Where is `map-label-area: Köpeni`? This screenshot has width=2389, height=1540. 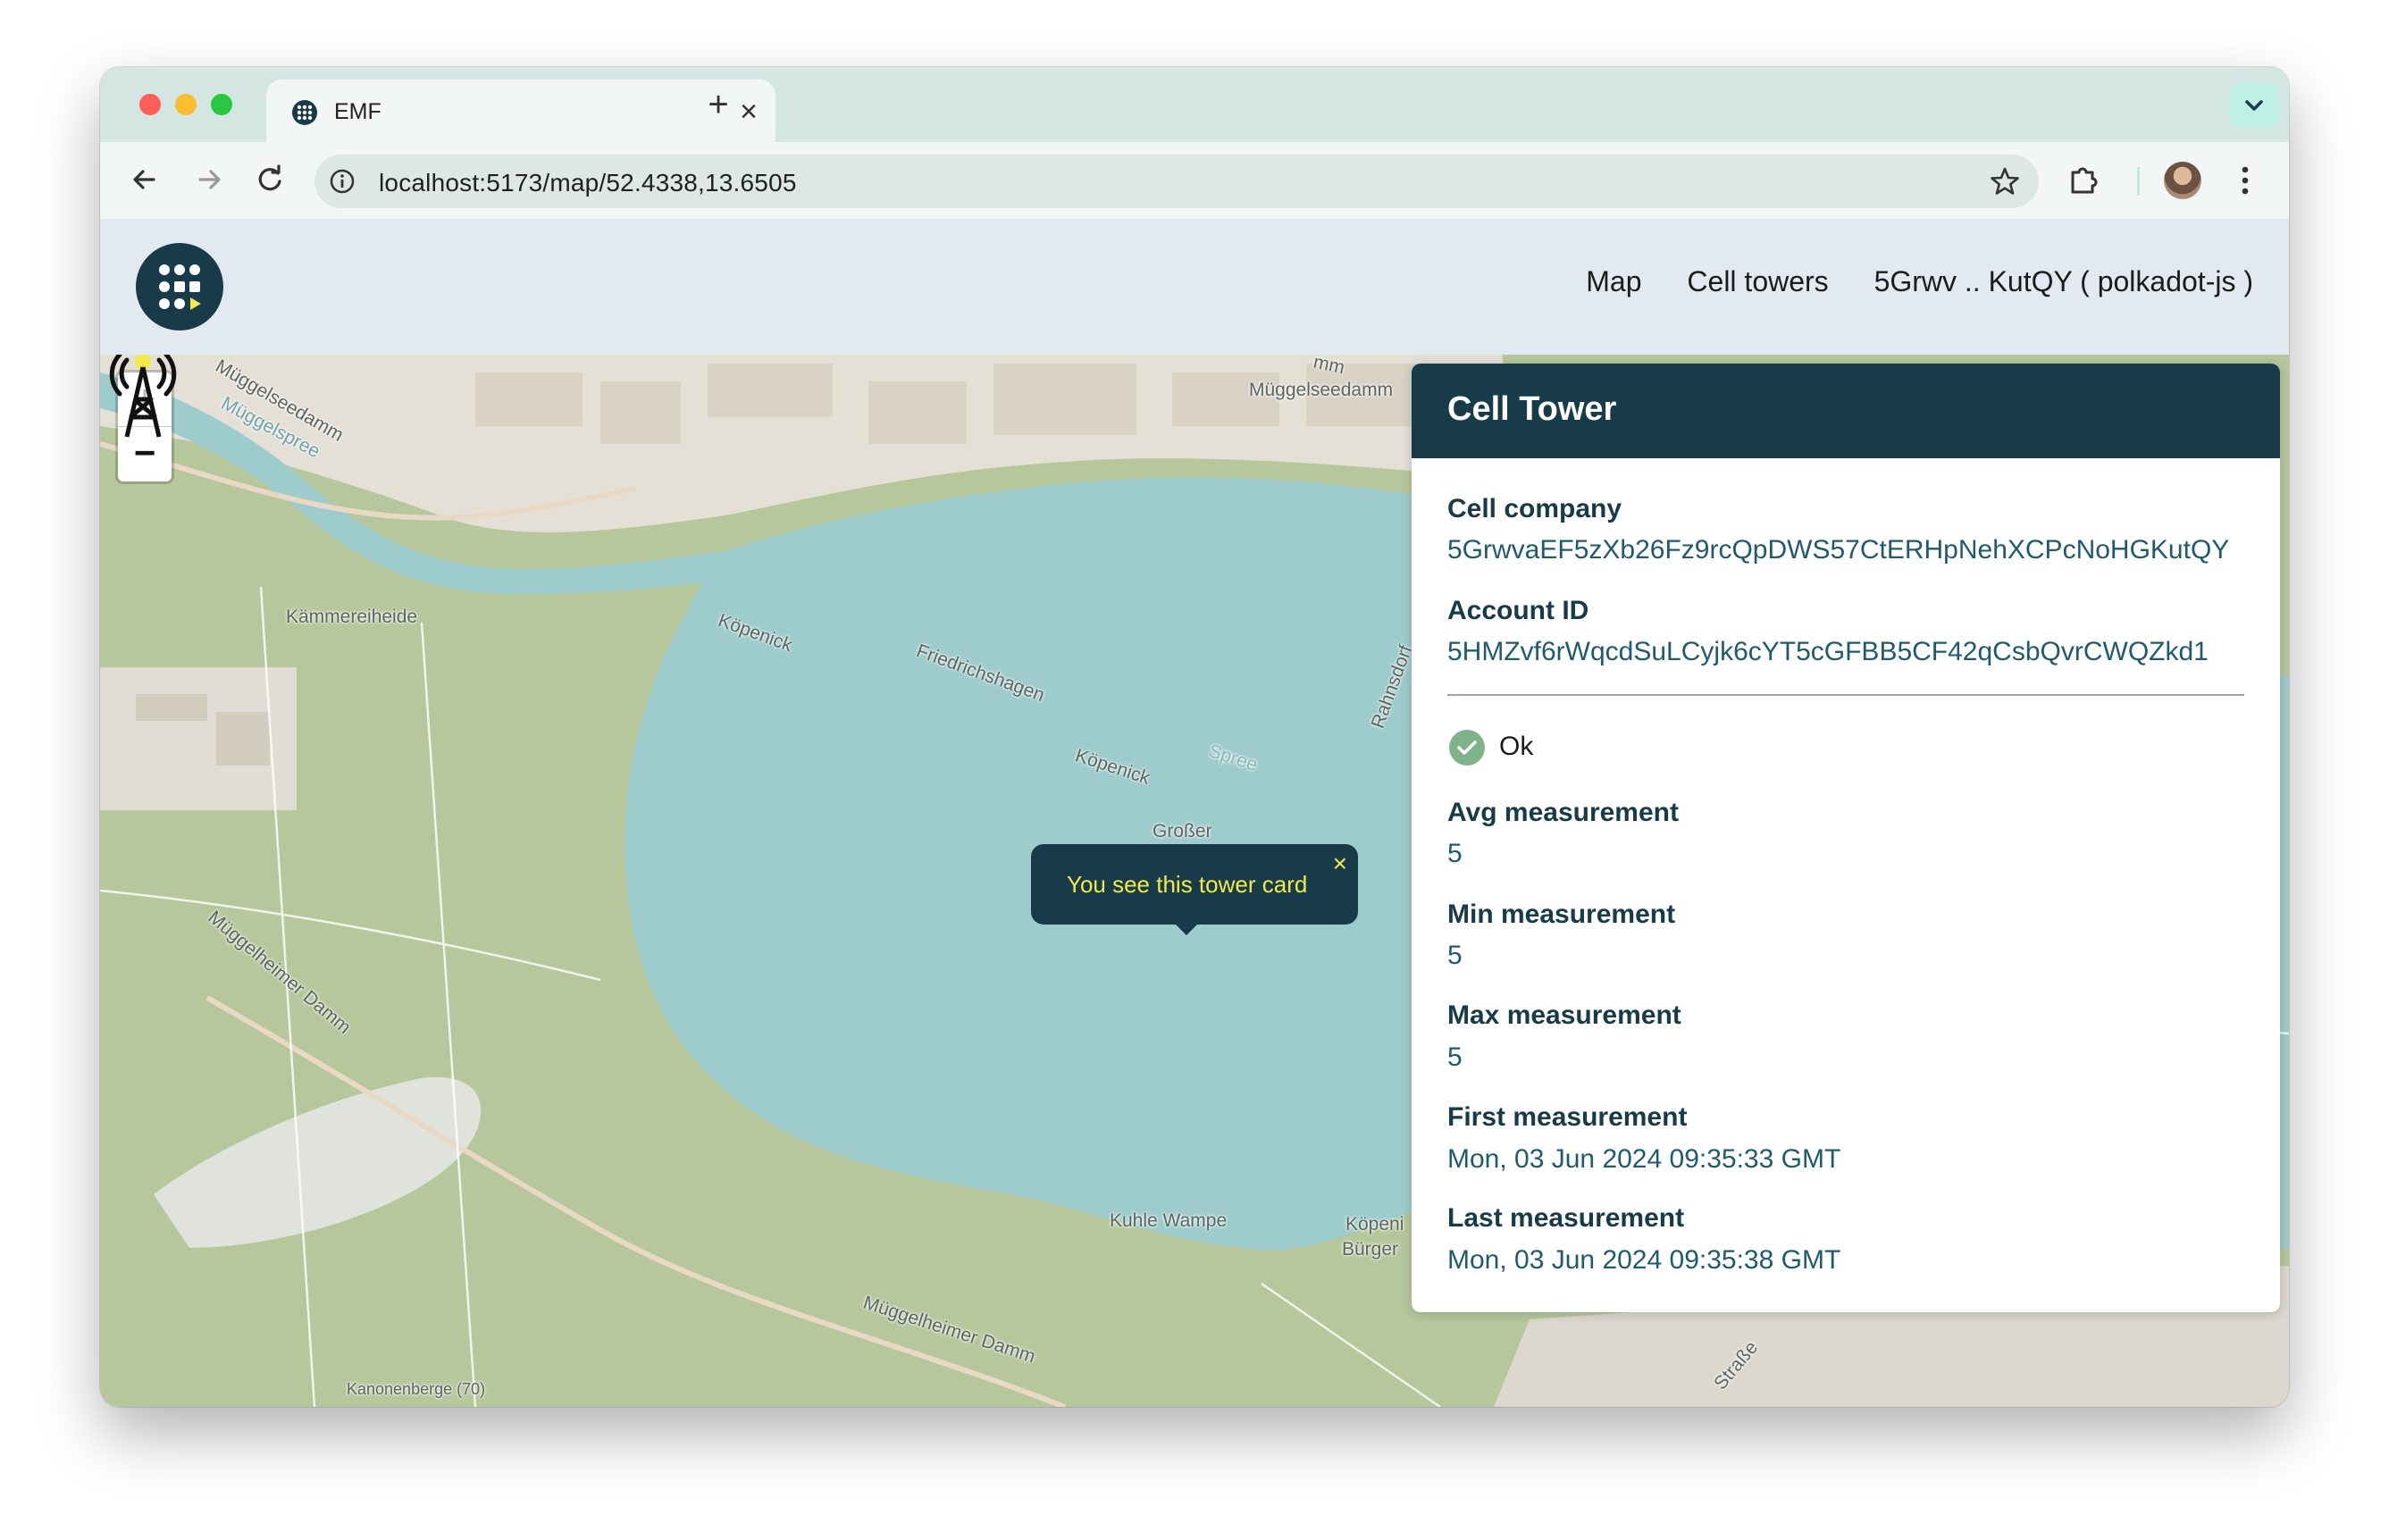 map-label-area: Köpeni is located at coordinates (1375, 1225).